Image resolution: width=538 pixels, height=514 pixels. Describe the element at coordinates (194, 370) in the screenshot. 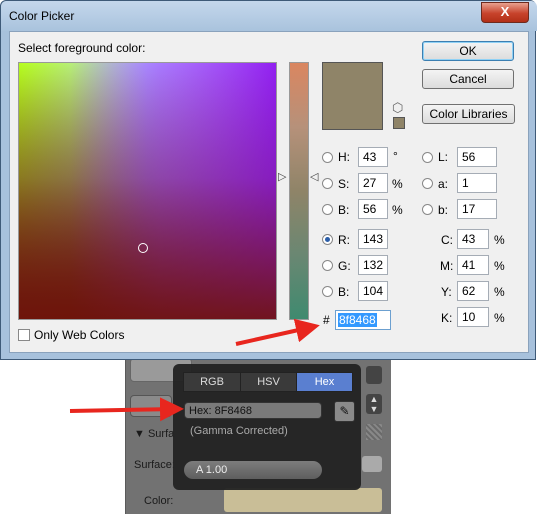

I see `annotation-arrows` at that location.